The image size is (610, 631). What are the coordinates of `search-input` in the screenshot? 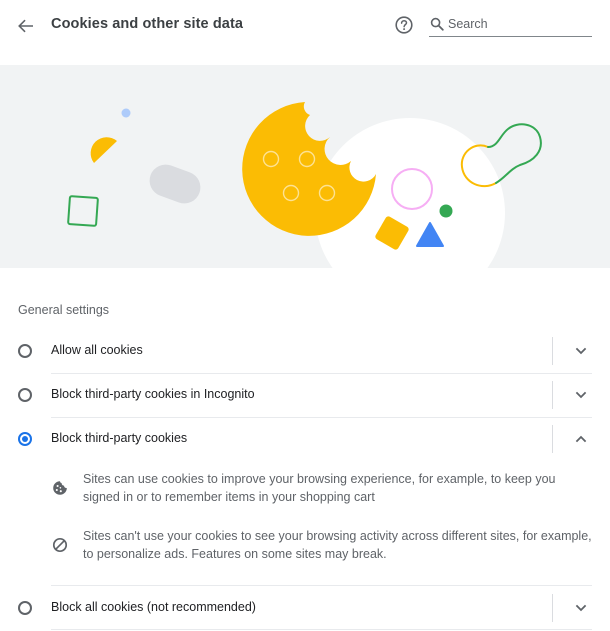 It's located at (518, 24).